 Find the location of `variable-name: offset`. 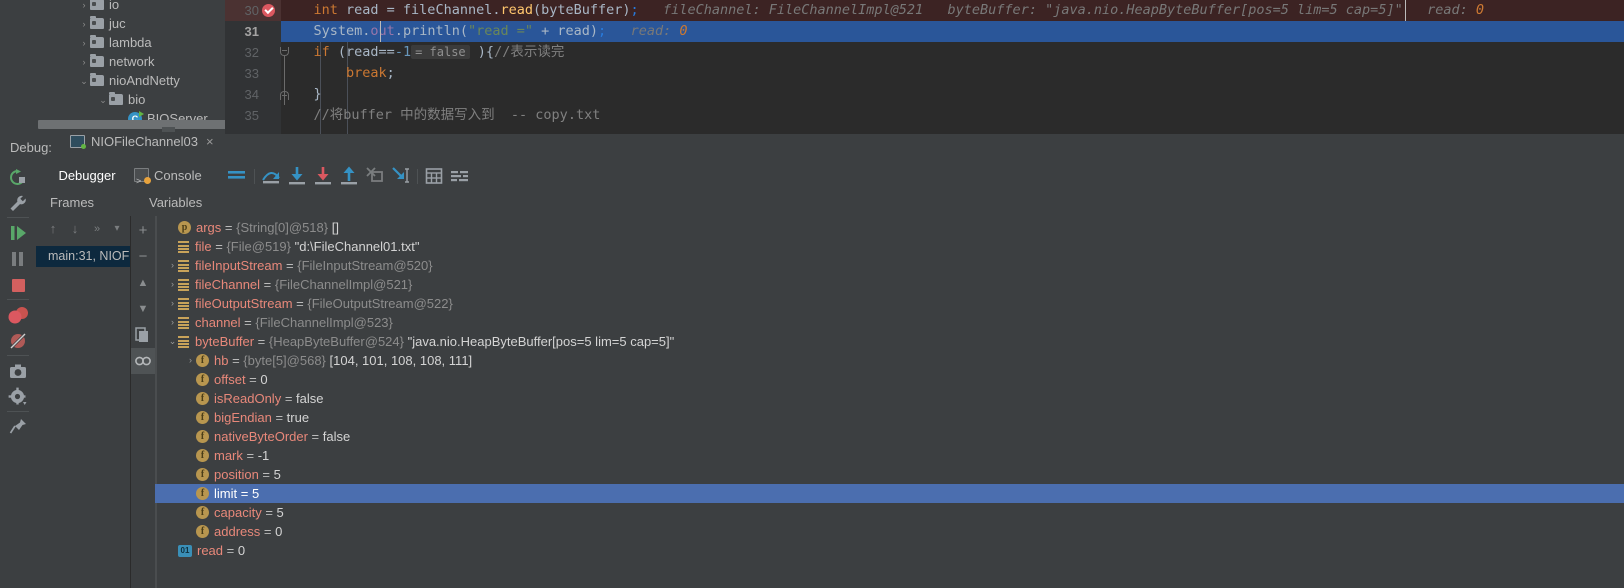

variable-name: offset is located at coordinates (230, 379).